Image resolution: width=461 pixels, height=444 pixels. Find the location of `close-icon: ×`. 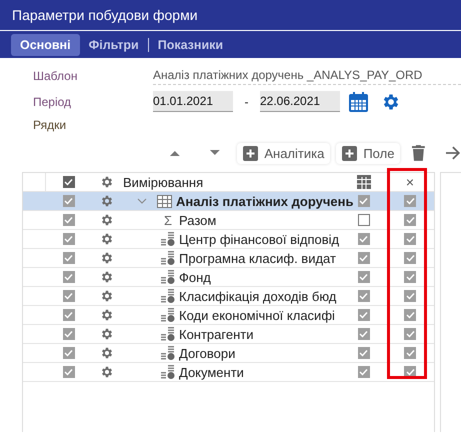

close-icon: × is located at coordinates (410, 182).